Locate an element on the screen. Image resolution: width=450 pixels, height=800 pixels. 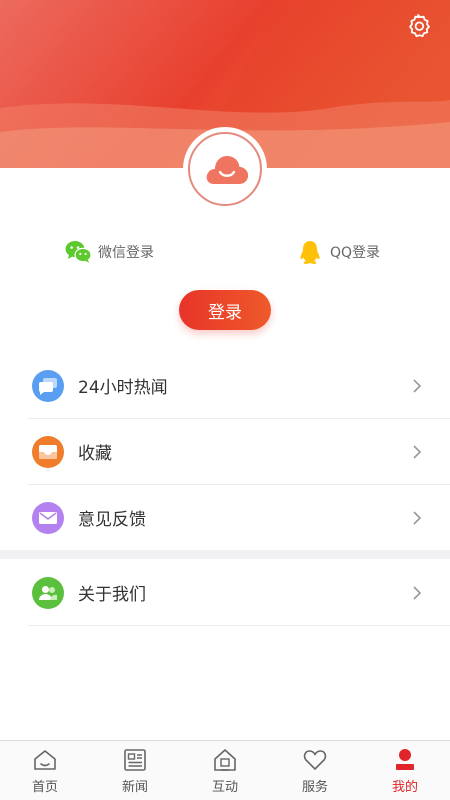
settings-button is located at coordinates (418, 26).